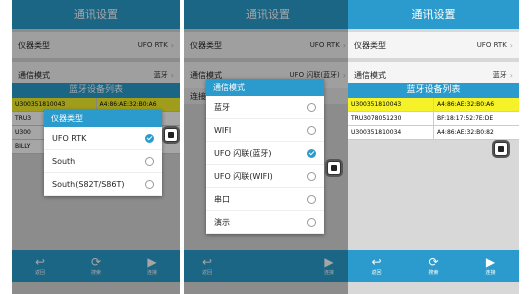  I want to click on option-wifi: WIFI, so click(265, 130).